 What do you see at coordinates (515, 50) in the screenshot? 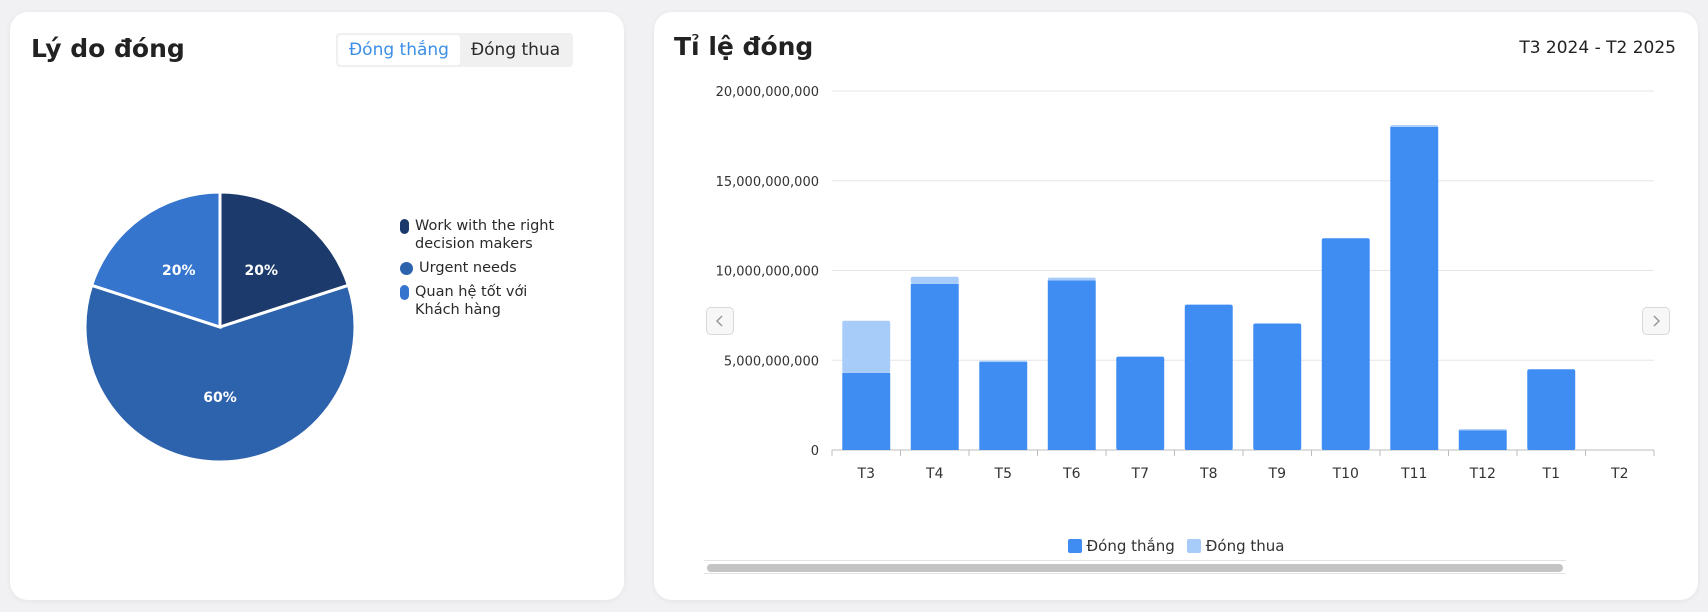
I see `toggle-lost-button: Đóng thua` at bounding box center [515, 50].